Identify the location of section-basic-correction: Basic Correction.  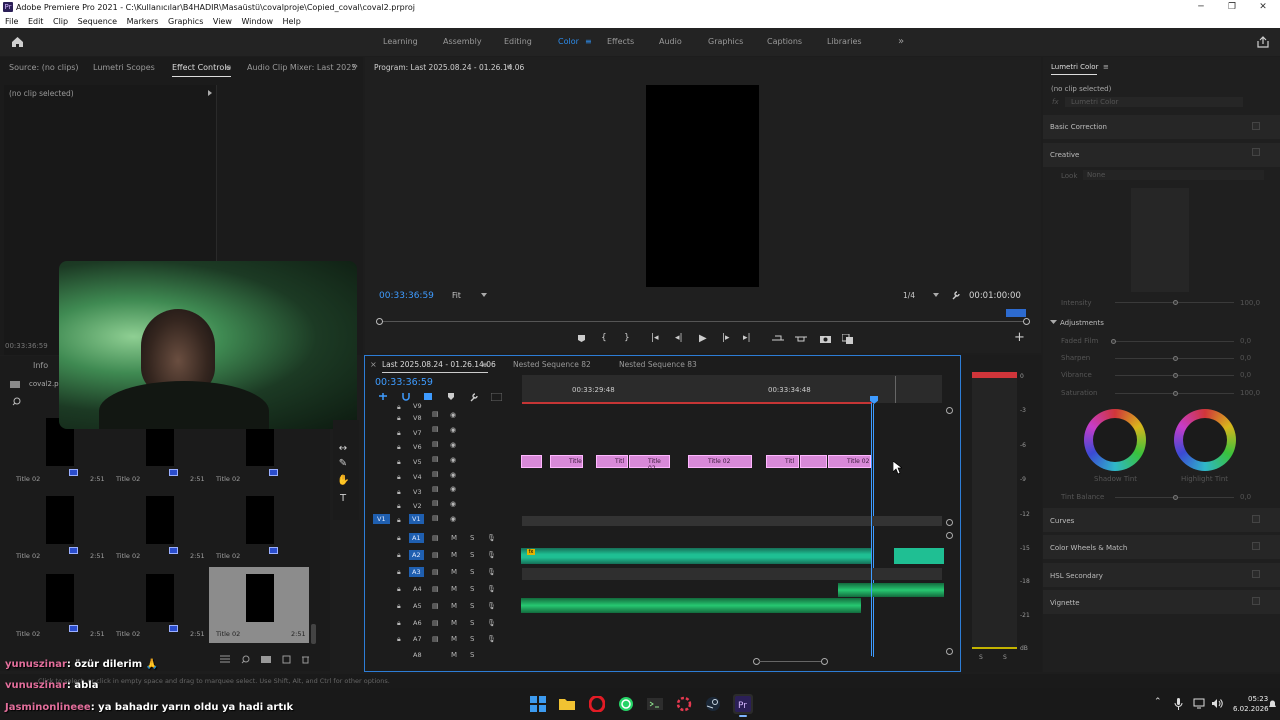
(1161, 127).